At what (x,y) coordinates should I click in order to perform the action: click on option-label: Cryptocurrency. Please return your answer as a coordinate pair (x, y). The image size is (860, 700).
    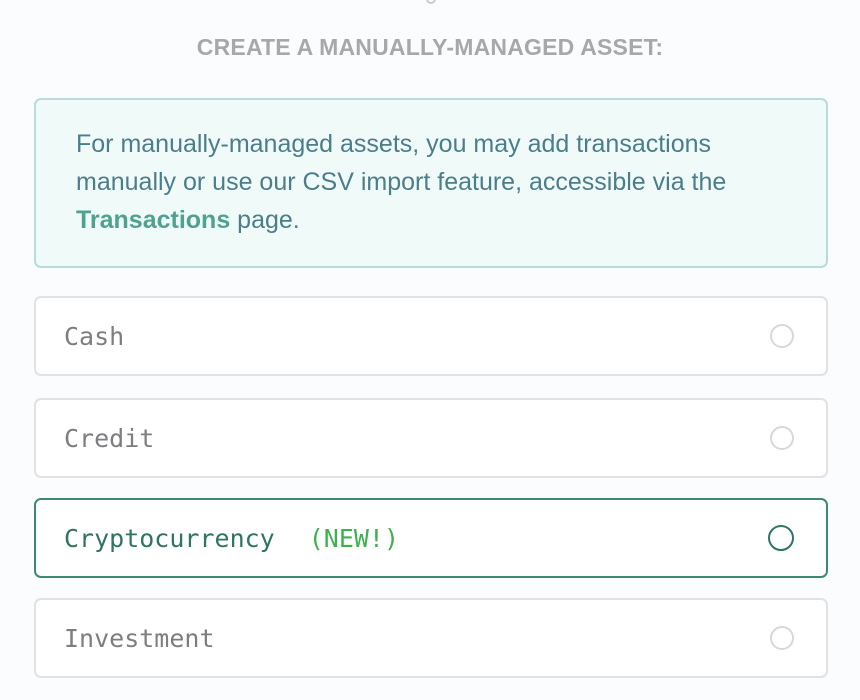
    Looking at the image, I should click on (169, 538).